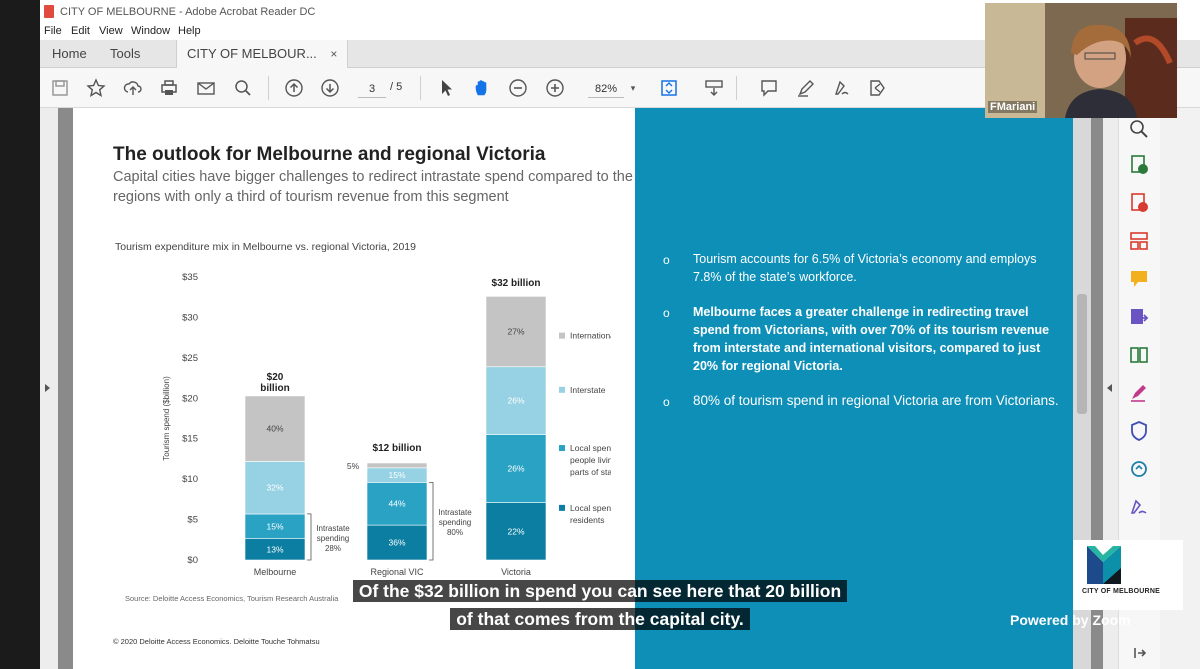 This screenshot has height=669, width=1200. What do you see at coordinates (518, 88) in the screenshot?
I see `zoom-out-icon` at bounding box center [518, 88].